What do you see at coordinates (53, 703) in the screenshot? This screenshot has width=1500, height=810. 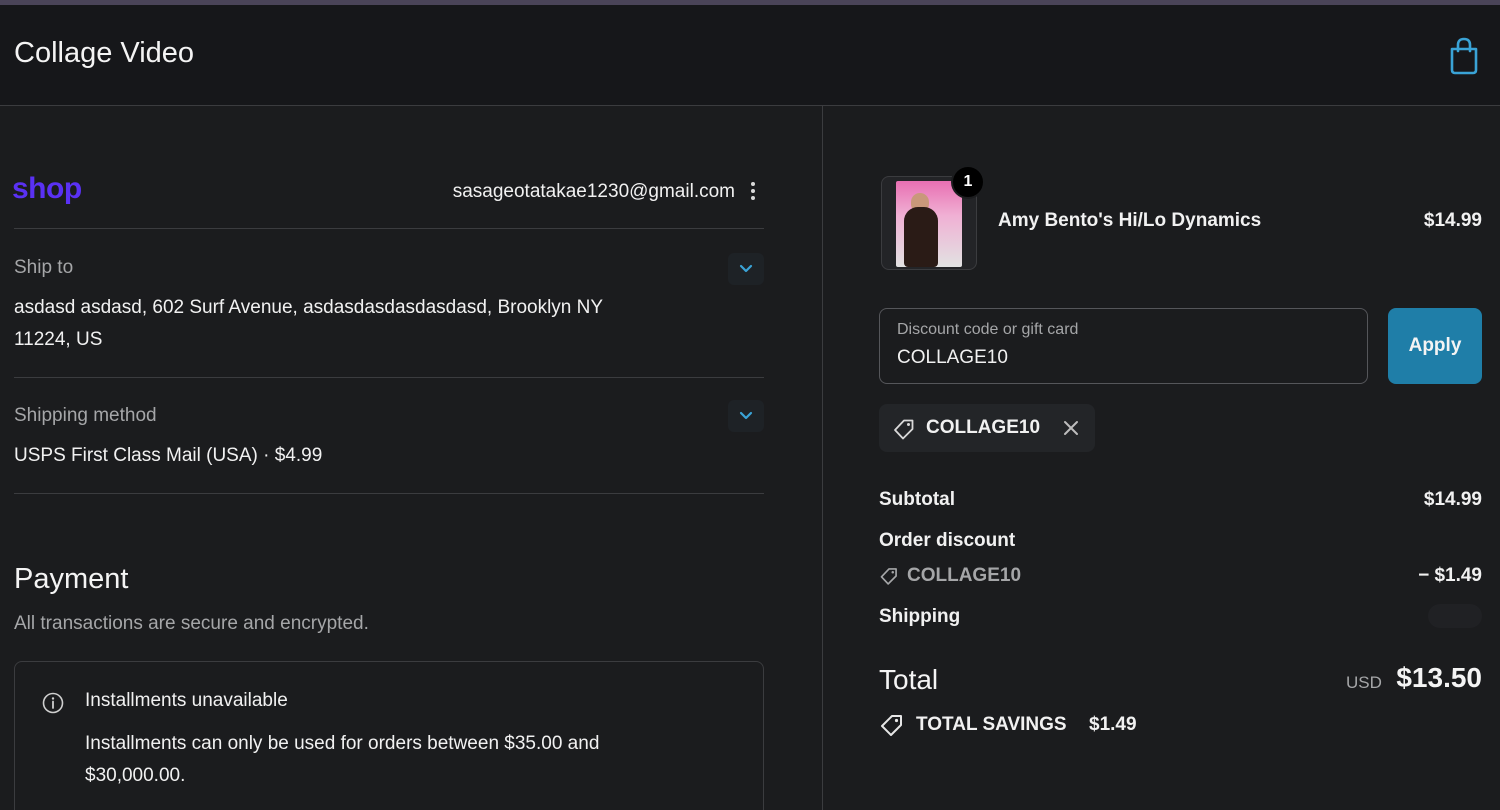 I see `info-icon` at bounding box center [53, 703].